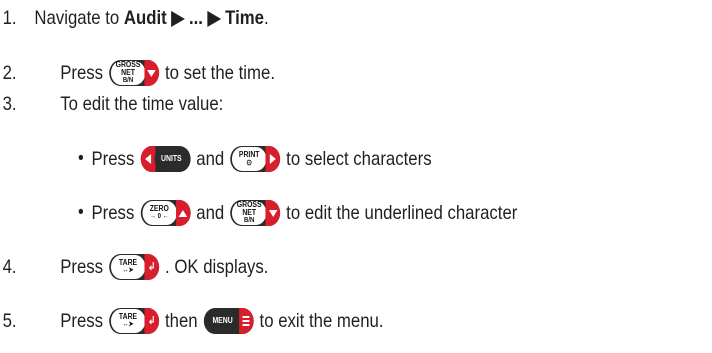  I want to click on triangle-right-icon, so click(272, 159).